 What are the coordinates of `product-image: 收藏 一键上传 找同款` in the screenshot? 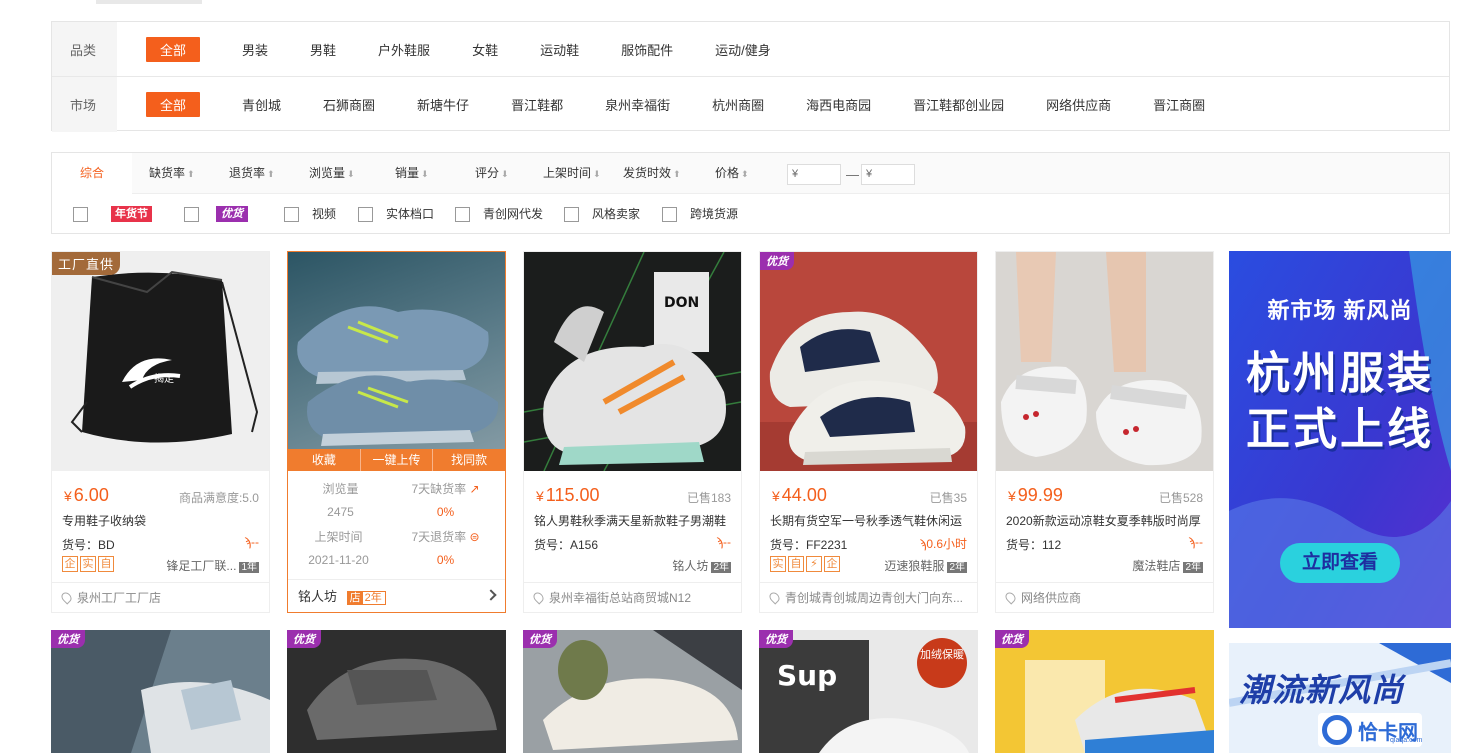 It's located at (396, 361).